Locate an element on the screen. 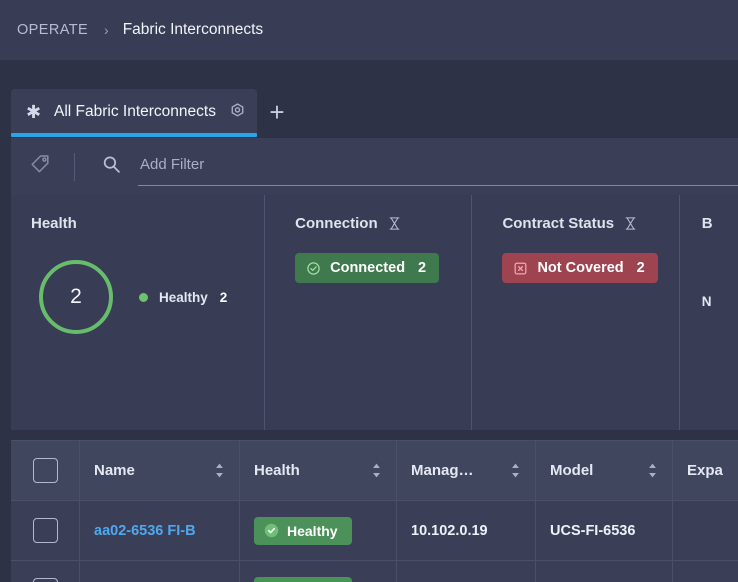  filter-bar is located at coordinates (374, 166).